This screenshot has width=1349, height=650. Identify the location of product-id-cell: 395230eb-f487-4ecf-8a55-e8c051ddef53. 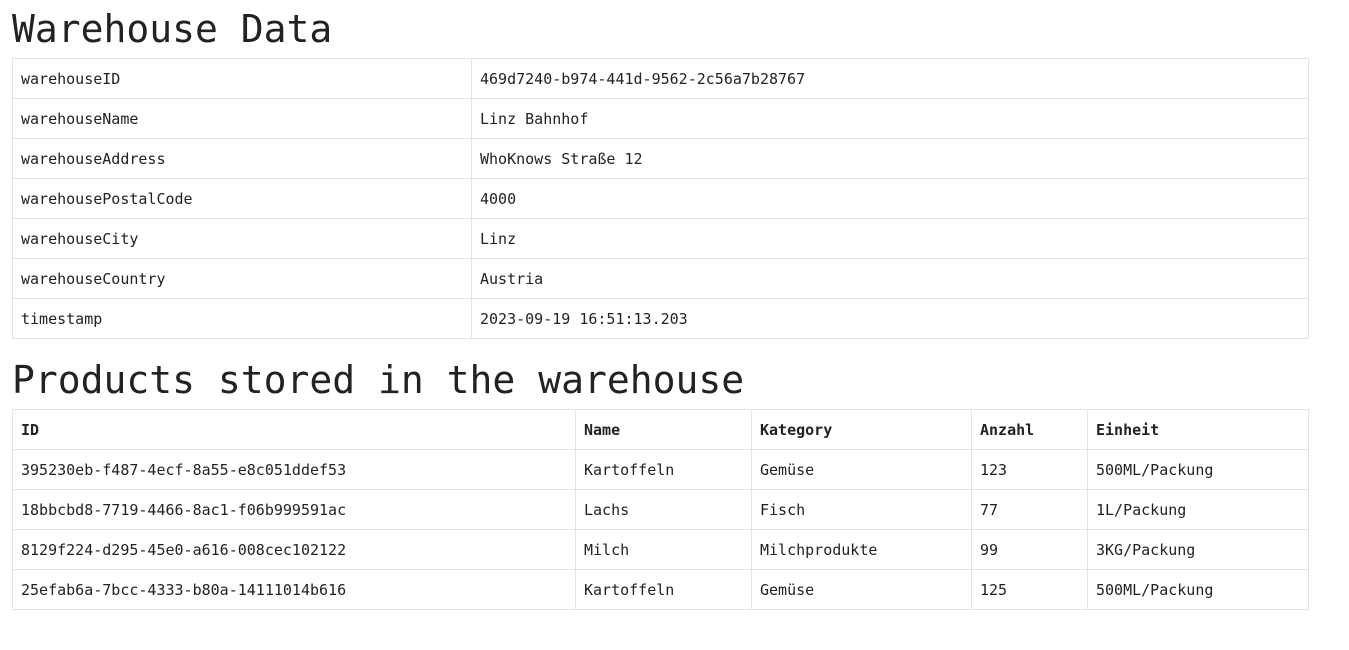
(294, 469).